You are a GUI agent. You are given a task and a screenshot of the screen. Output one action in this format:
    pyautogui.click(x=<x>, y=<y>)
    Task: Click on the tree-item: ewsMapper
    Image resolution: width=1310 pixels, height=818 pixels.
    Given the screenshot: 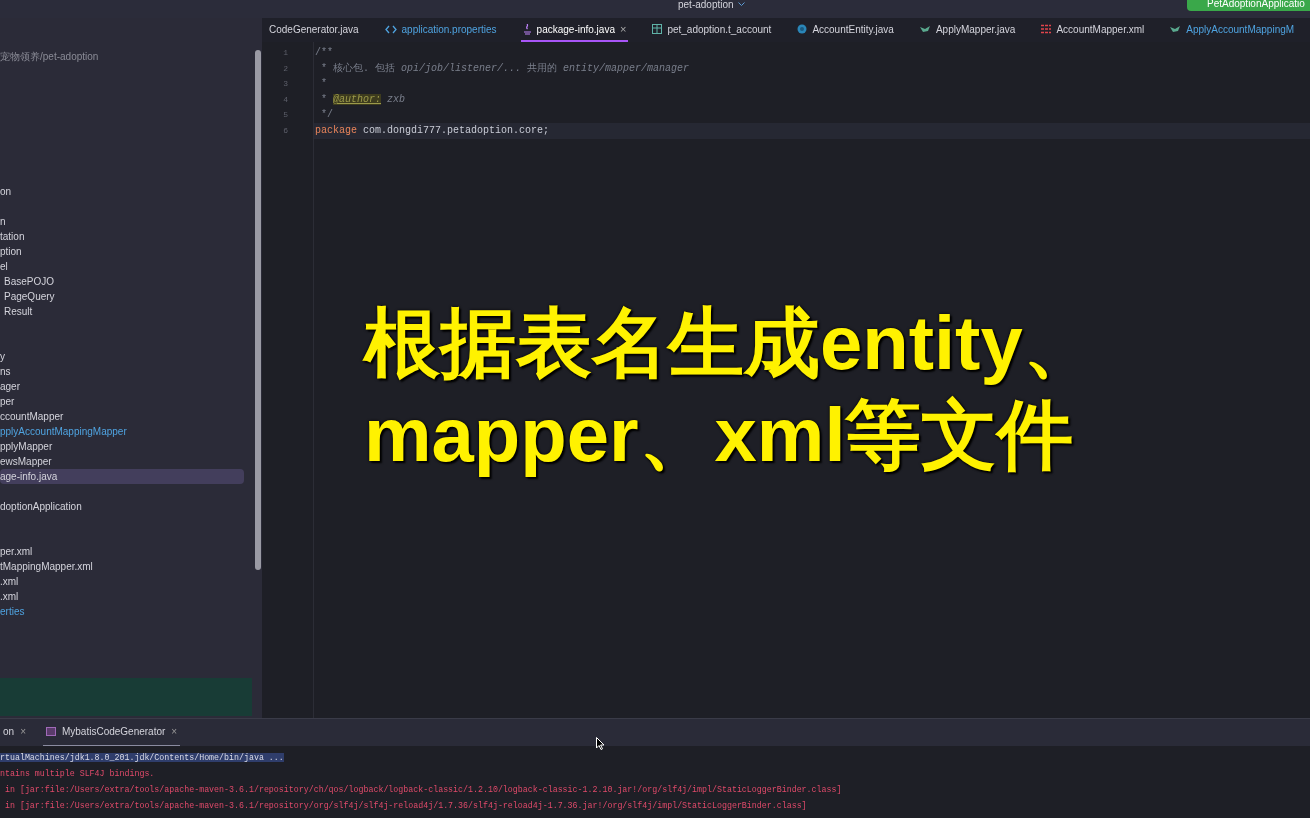 What is the action you would take?
    pyautogui.click(x=122, y=461)
    